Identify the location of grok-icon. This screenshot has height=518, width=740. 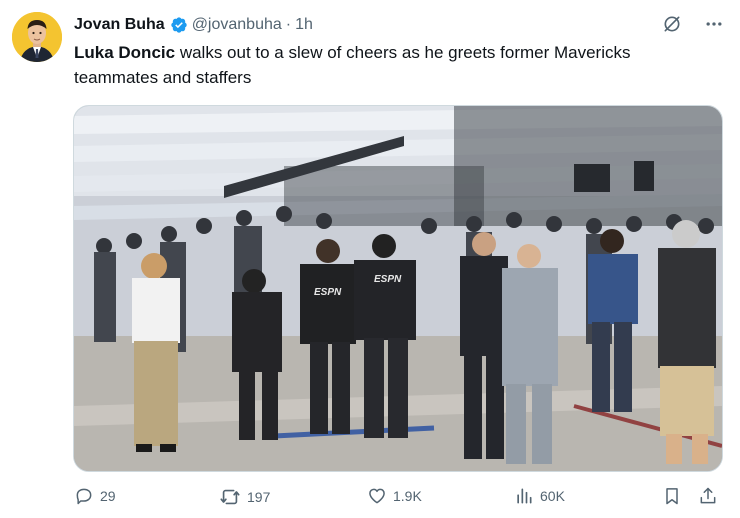
(672, 24).